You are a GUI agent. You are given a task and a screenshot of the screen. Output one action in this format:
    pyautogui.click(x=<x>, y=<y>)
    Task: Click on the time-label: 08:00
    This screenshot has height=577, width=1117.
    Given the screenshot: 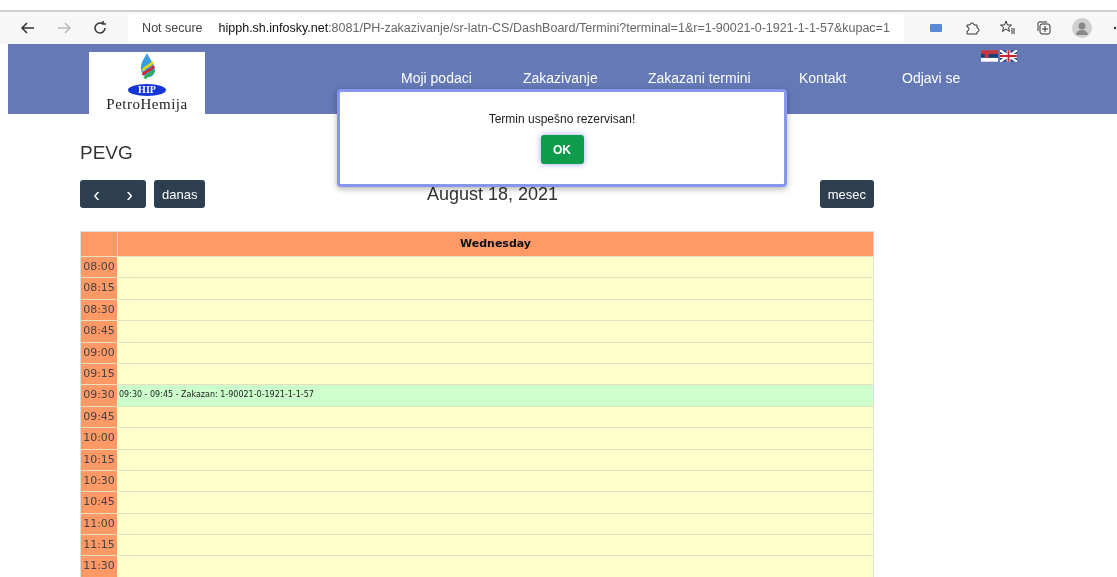 What is the action you would take?
    pyautogui.click(x=99, y=267)
    